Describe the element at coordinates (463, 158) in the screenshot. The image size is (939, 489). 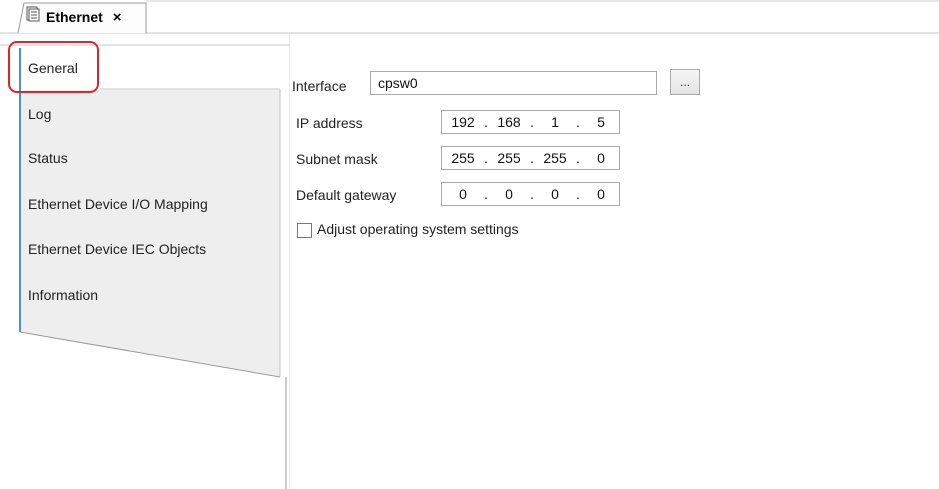
I see `subnet-octet-1: 255` at that location.